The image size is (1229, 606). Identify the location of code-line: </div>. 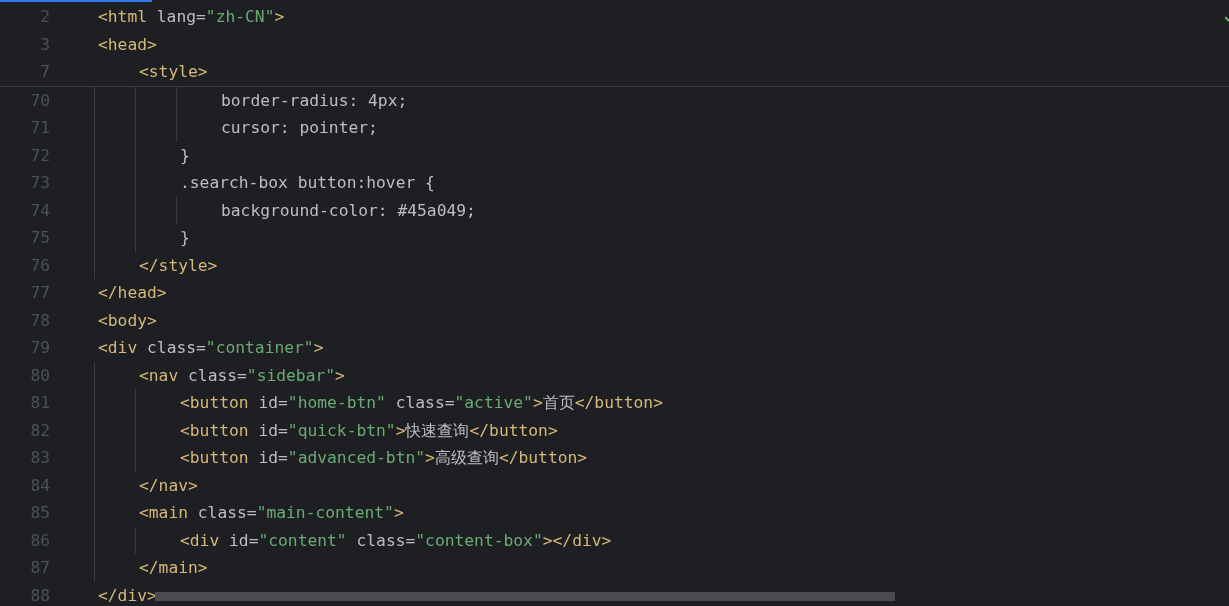
(127, 595).